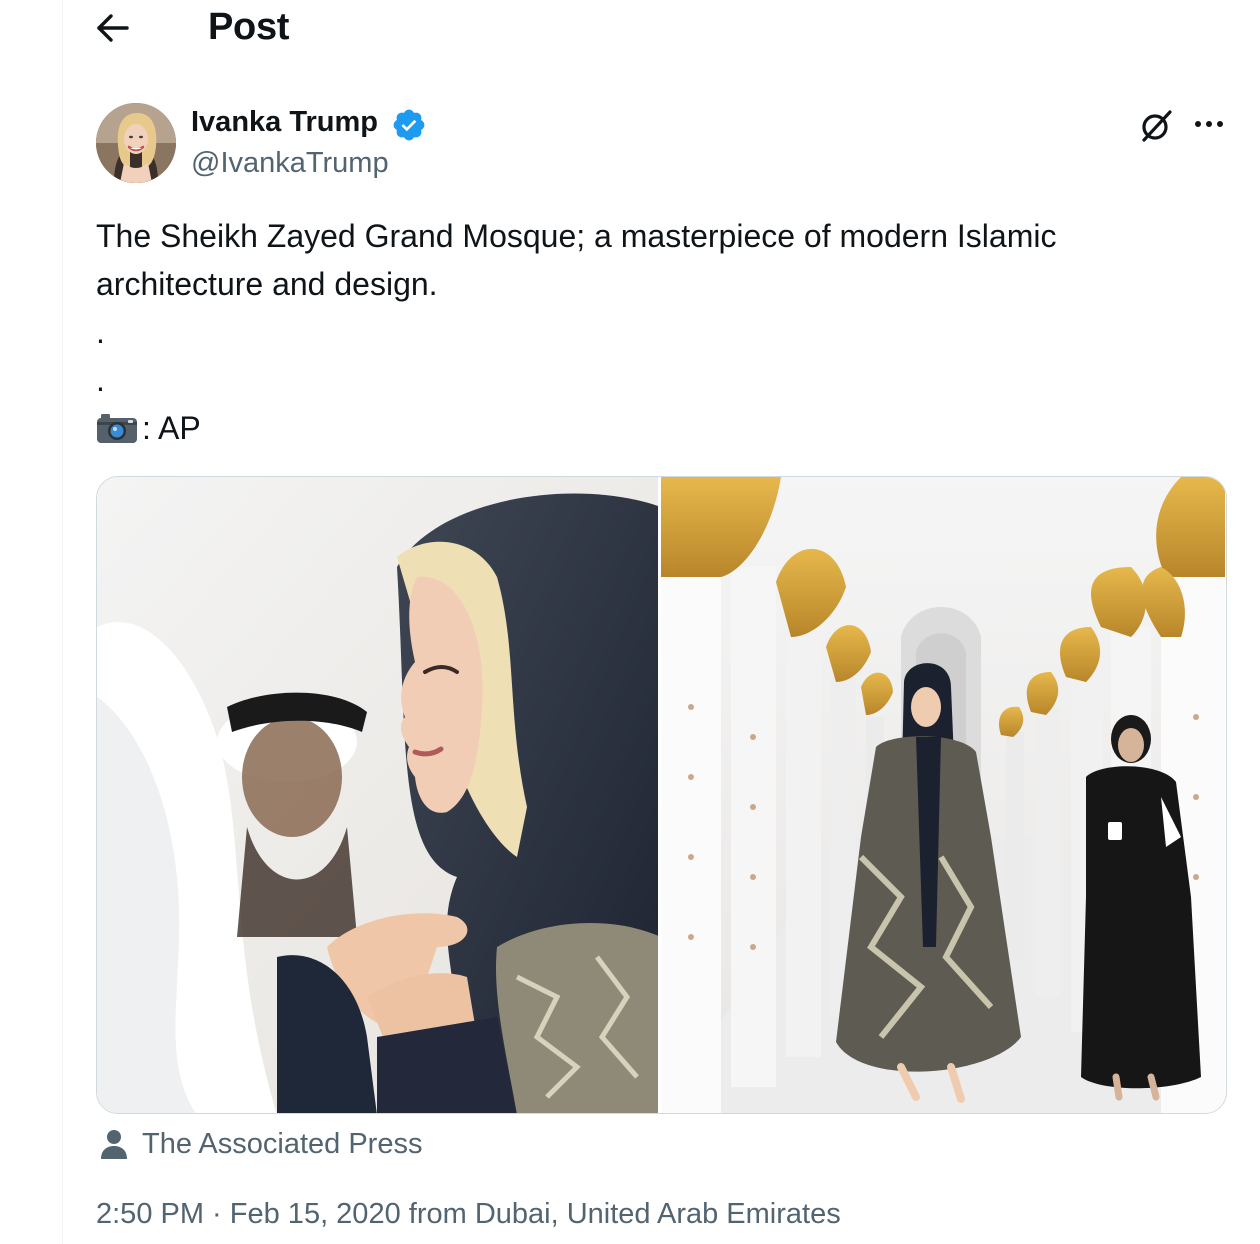 The image size is (1260, 1244). What do you see at coordinates (117, 428) in the screenshot?
I see `camera-icon` at bounding box center [117, 428].